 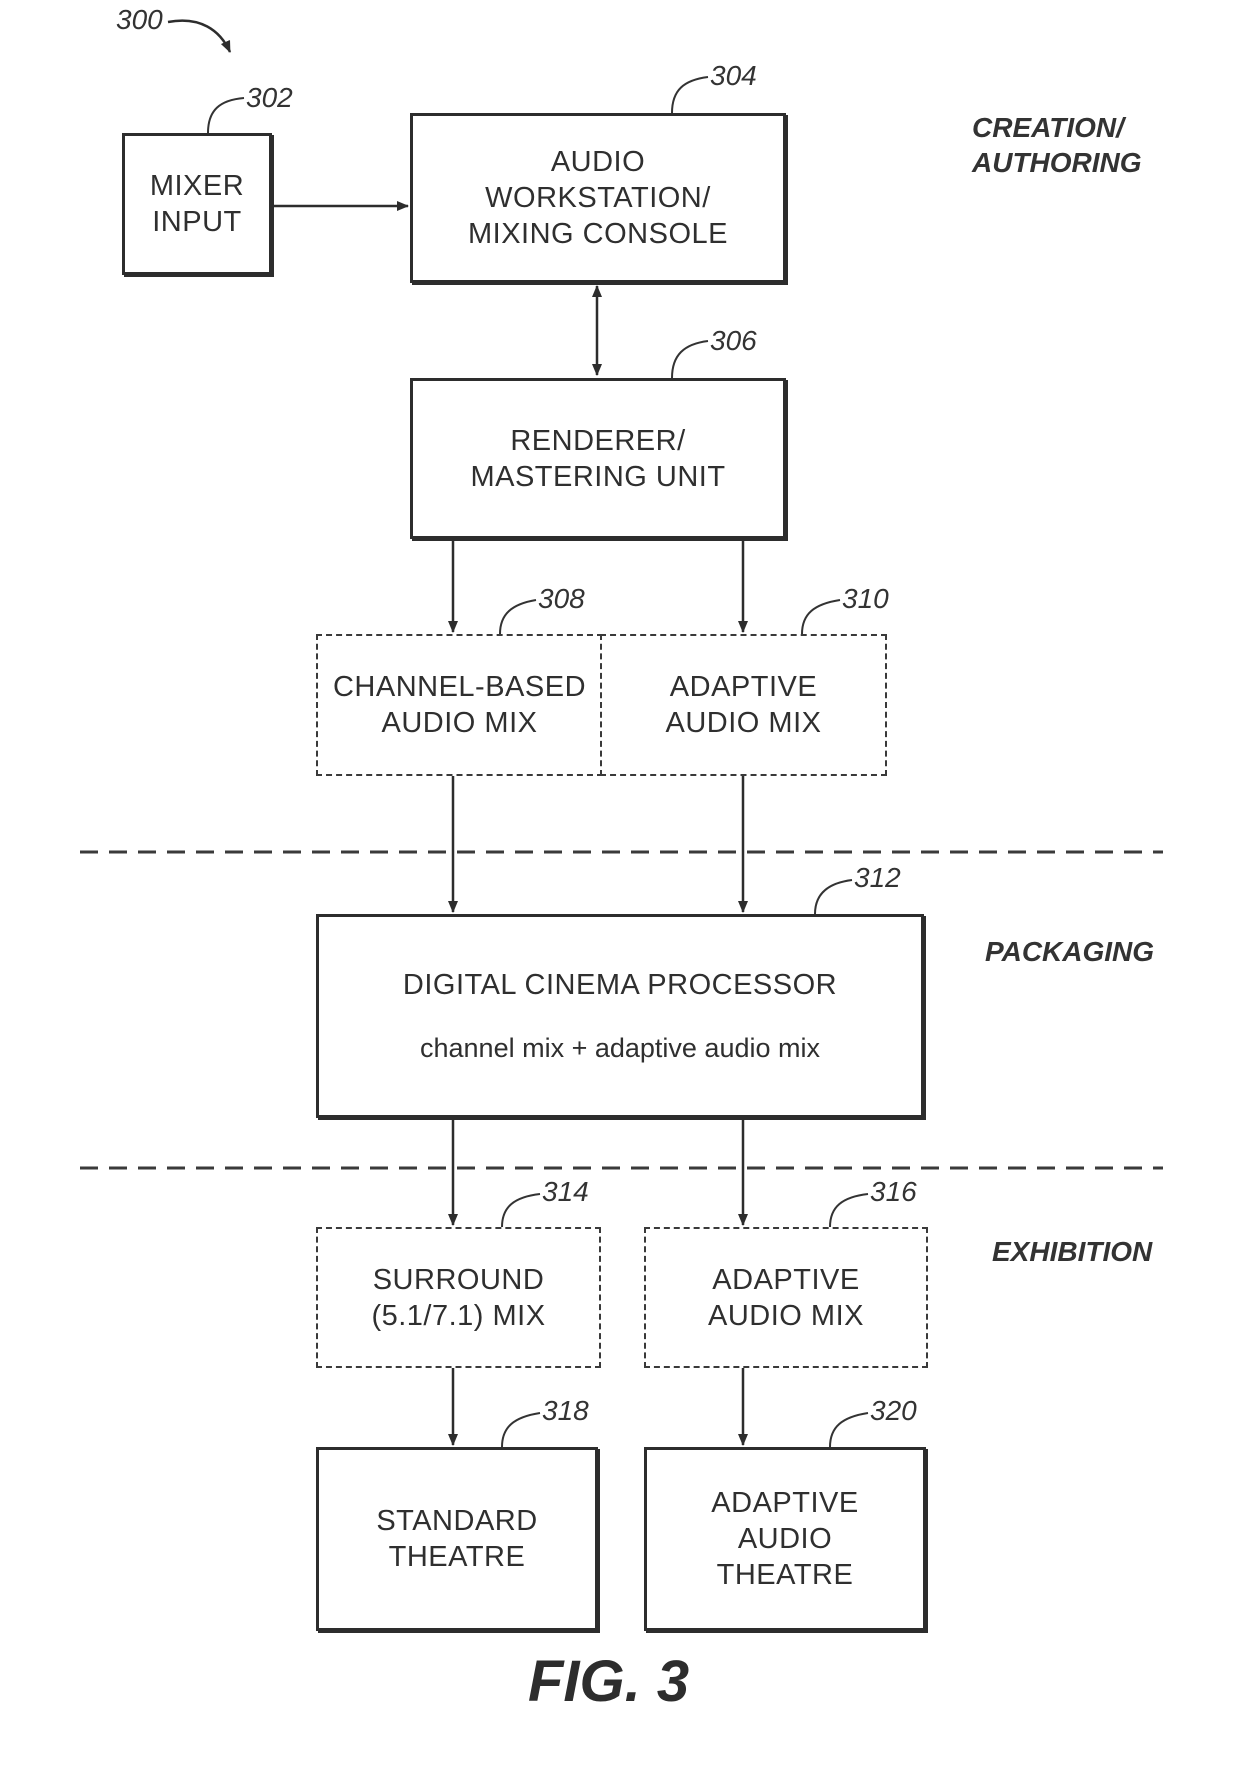 I want to click on node-renderer-mastering: RENDERER/ MASTERING UNIT, so click(x=598, y=458).